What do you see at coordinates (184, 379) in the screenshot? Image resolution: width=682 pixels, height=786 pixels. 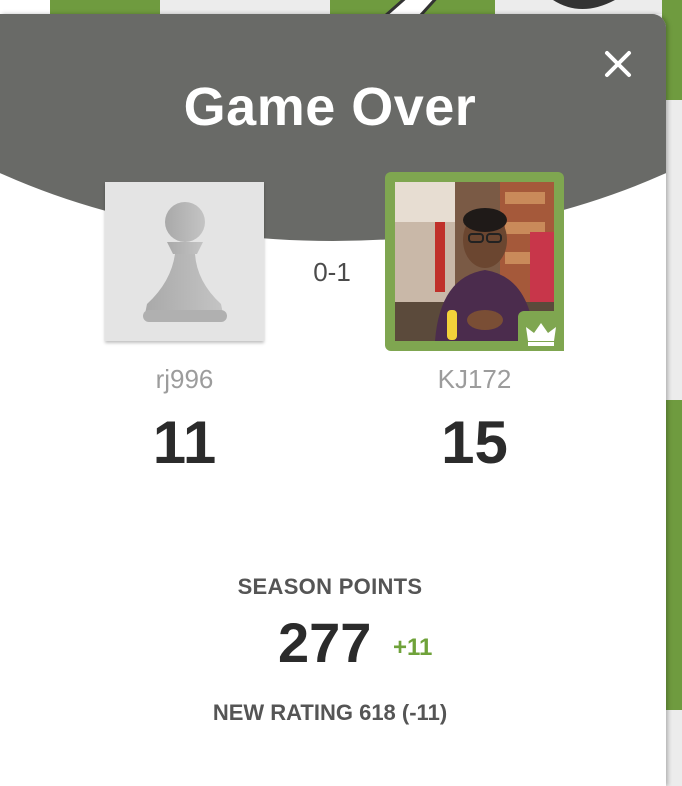 I see `player-username-left: rj996` at bounding box center [184, 379].